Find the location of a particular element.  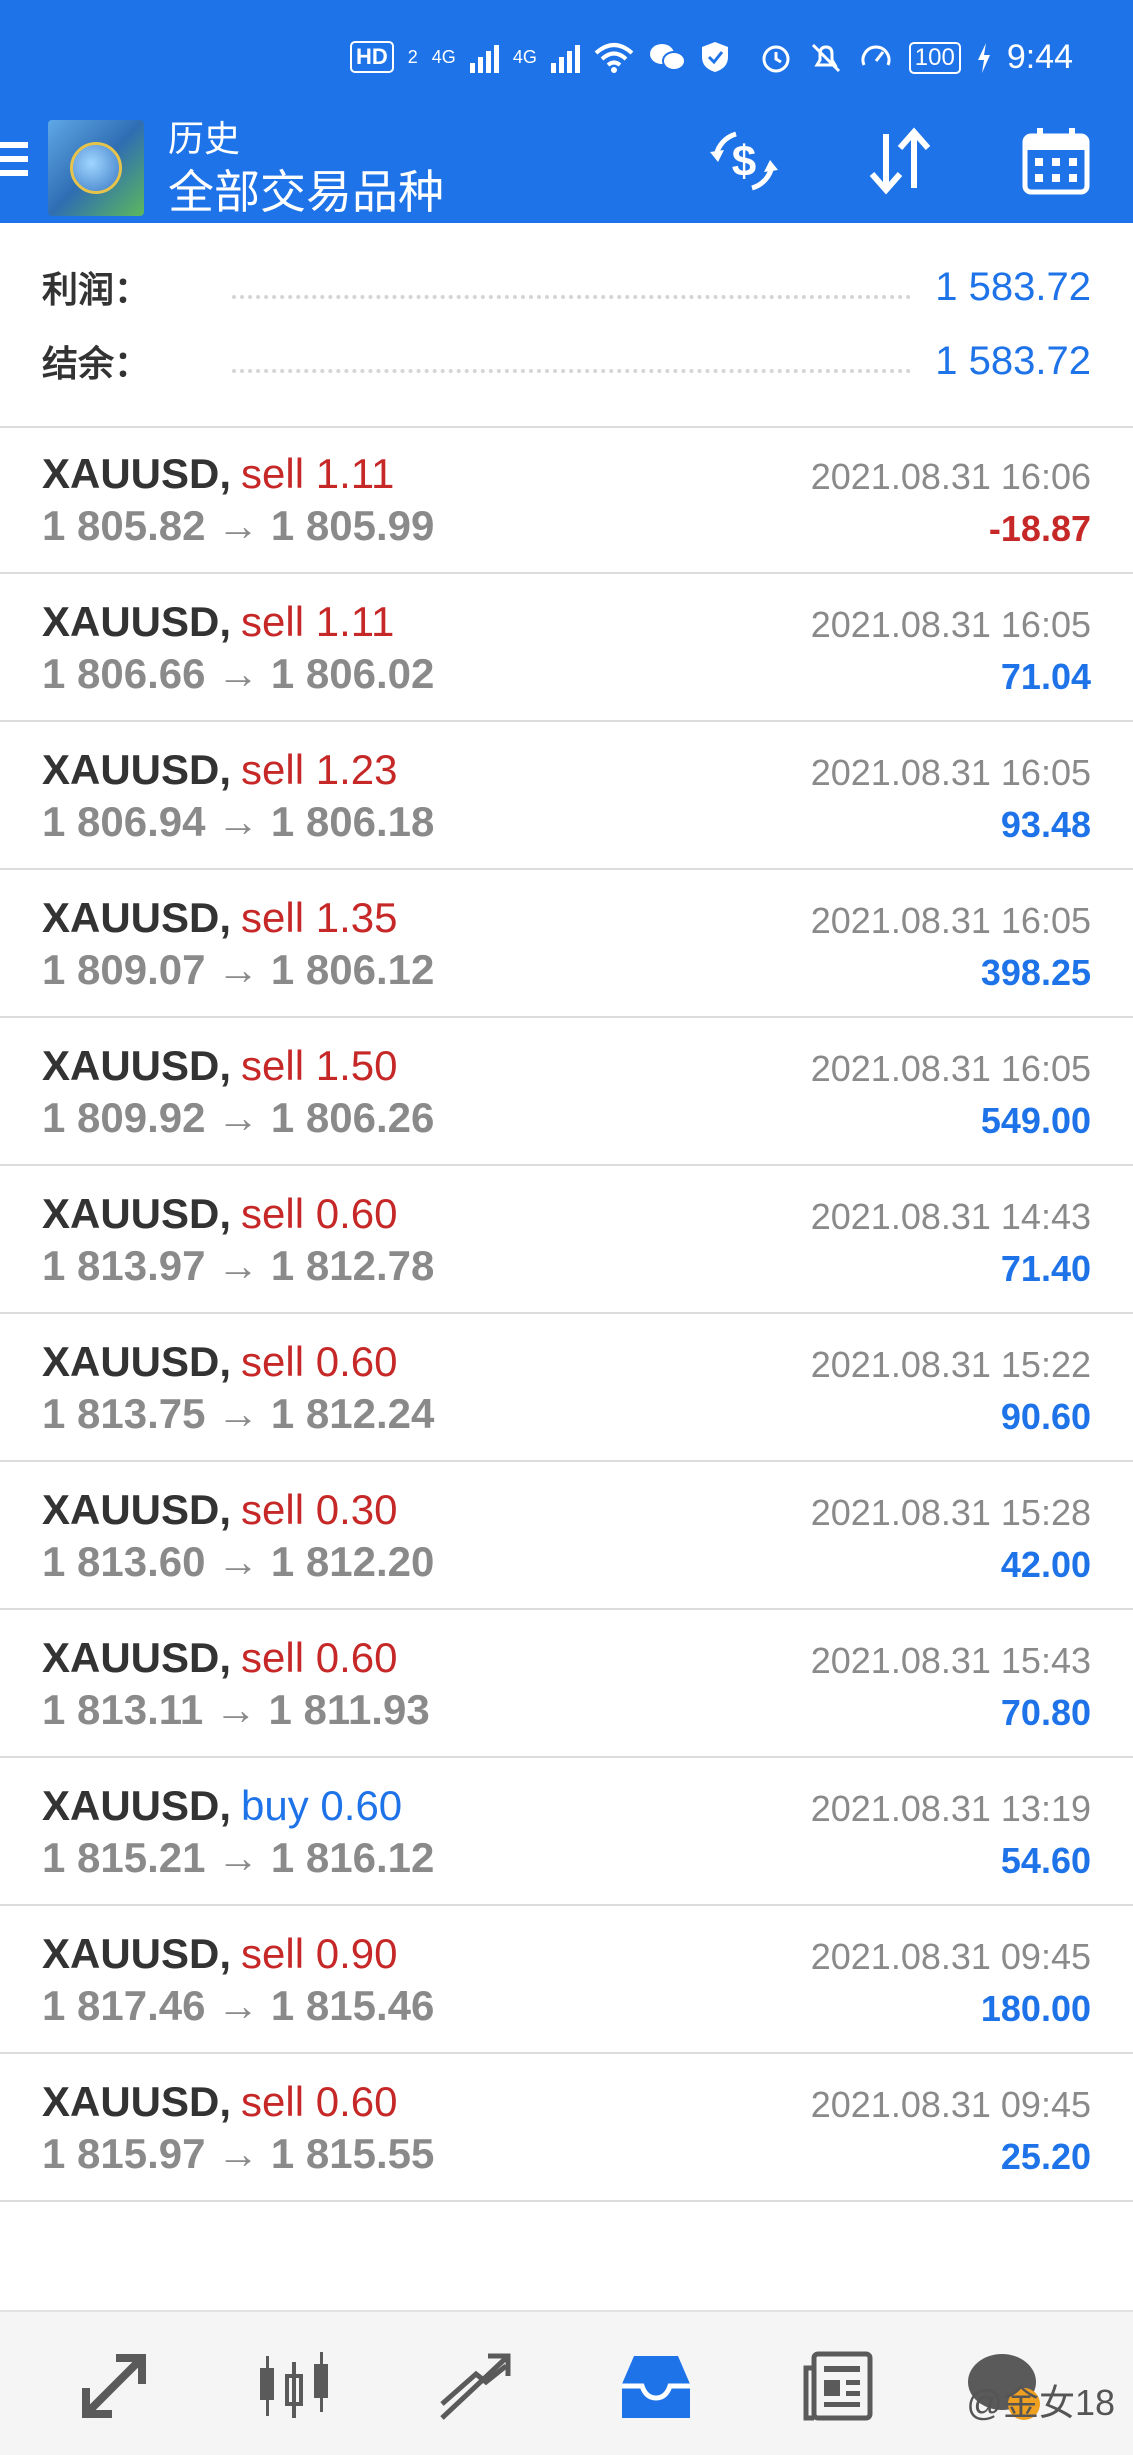

trade-volume: 1.11 is located at coordinates (355, 473).